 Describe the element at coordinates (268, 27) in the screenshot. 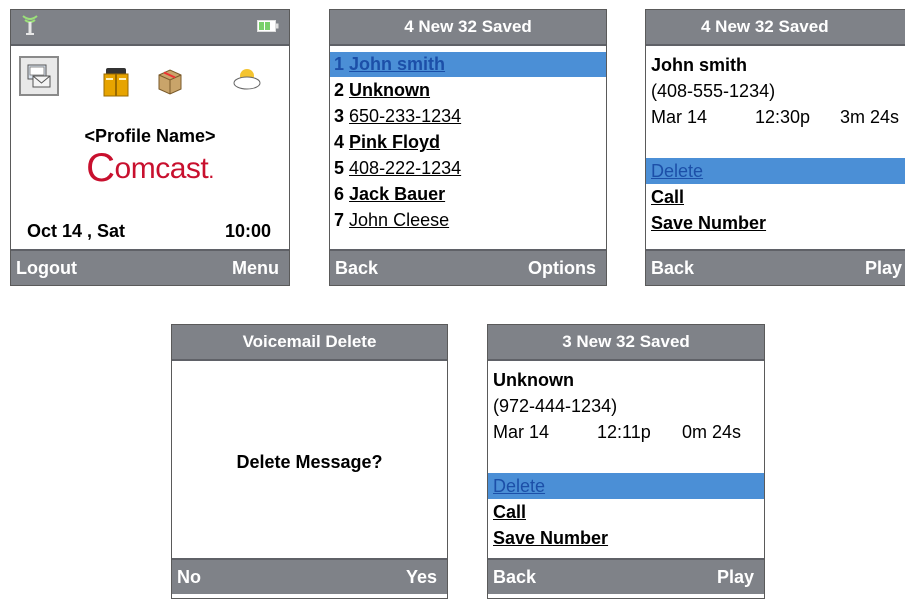

I see `battery-icon` at that location.